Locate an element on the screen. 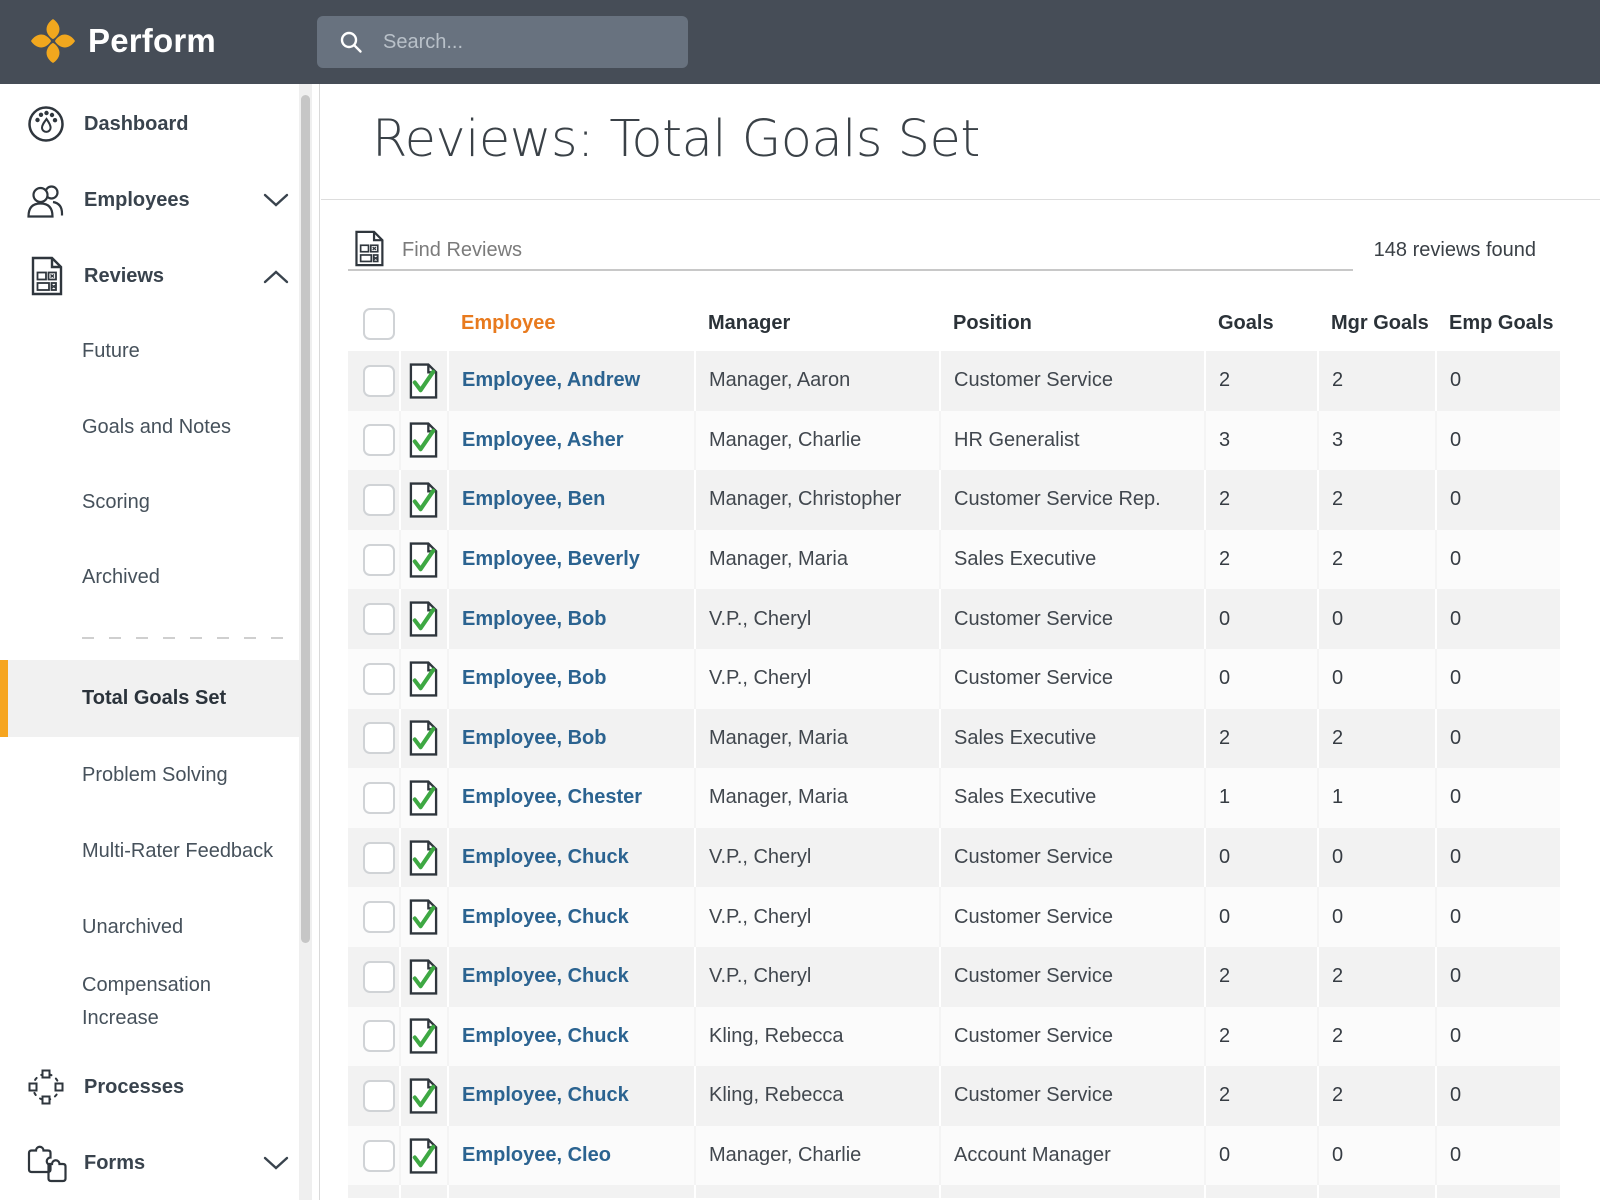 The image size is (1600, 1200). column-header-mgr-goals: Mgr Goals is located at coordinates (1377, 323).